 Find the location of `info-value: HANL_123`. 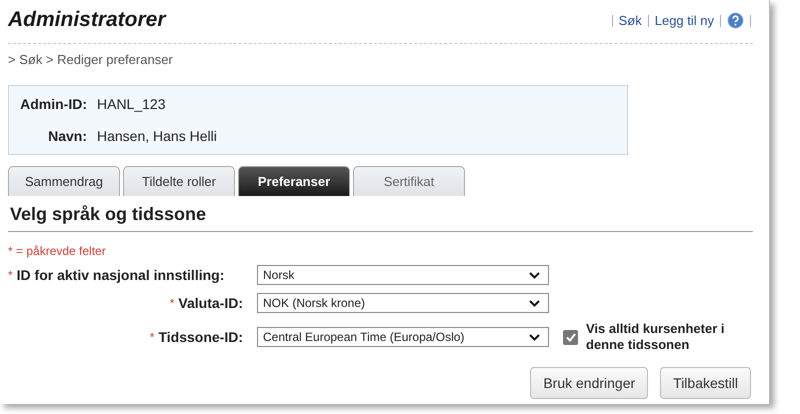

info-value: HANL_123 is located at coordinates (131, 104).